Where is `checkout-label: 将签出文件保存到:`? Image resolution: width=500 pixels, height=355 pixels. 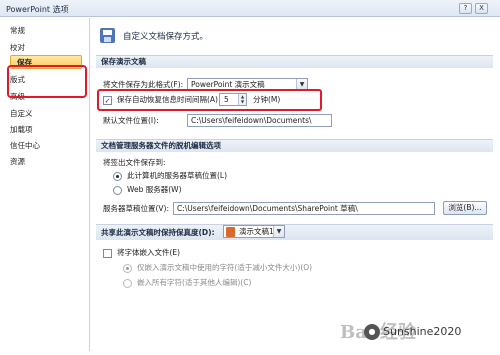 checkout-label: 将签出文件保存到: is located at coordinates (134, 162).